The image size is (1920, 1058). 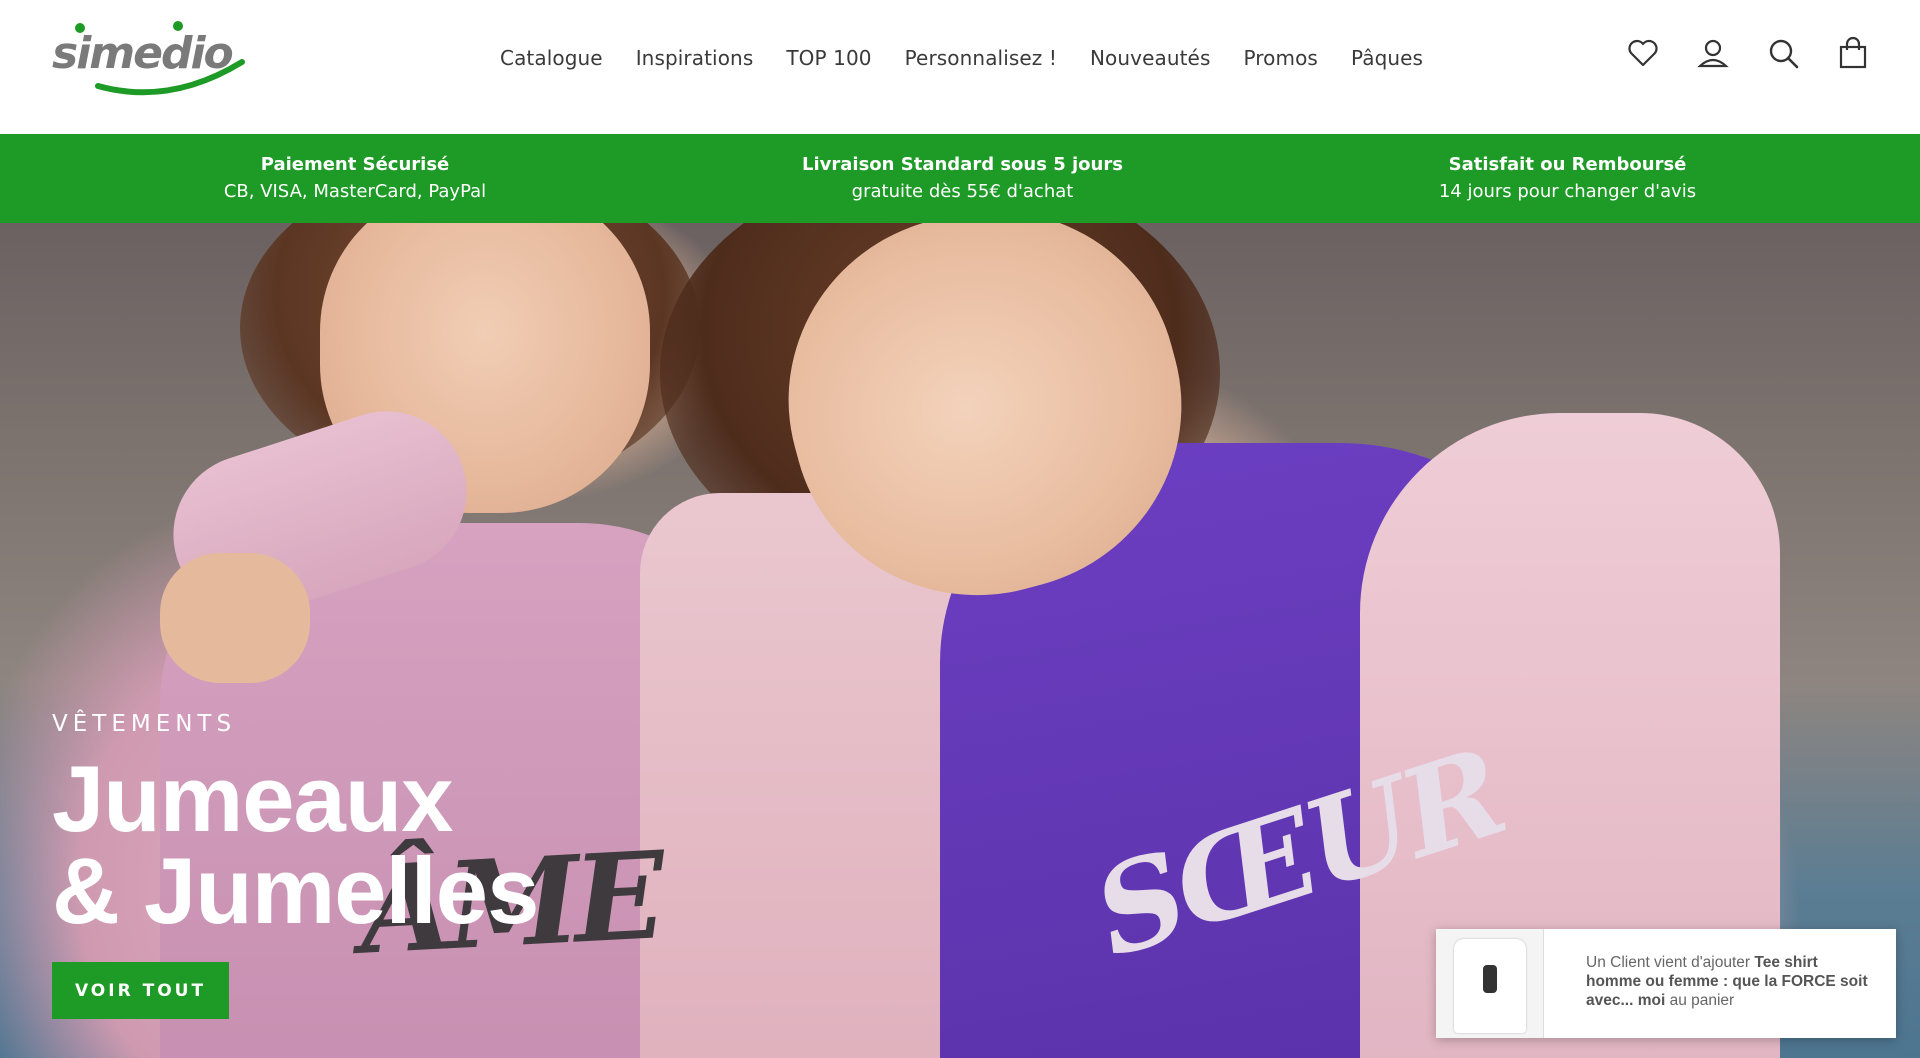 I want to click on trust-subtitle: gratuite dès 55€ d'achat, so click(x=962, y=191).